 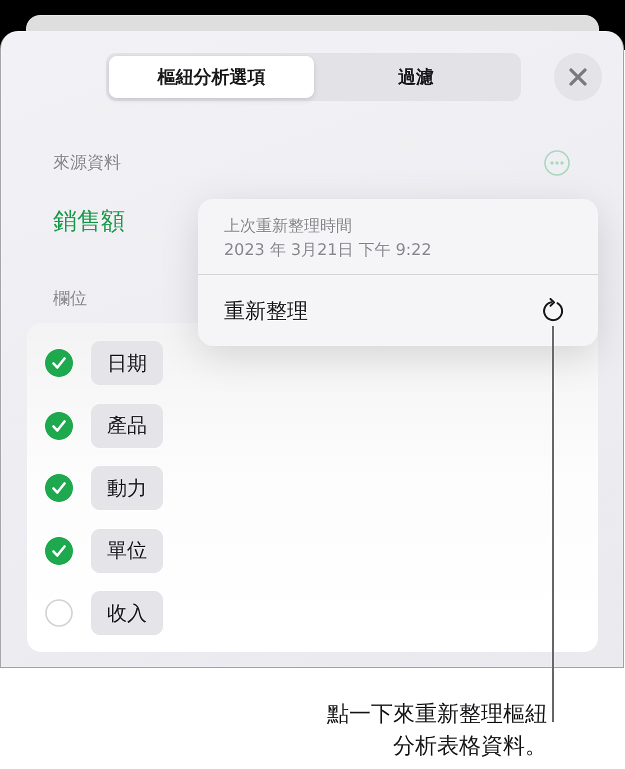 What do you see at coordinates (89, 221) in the screenshot?
I see `source-name: 銷售額` at bounding box center [89, 221].